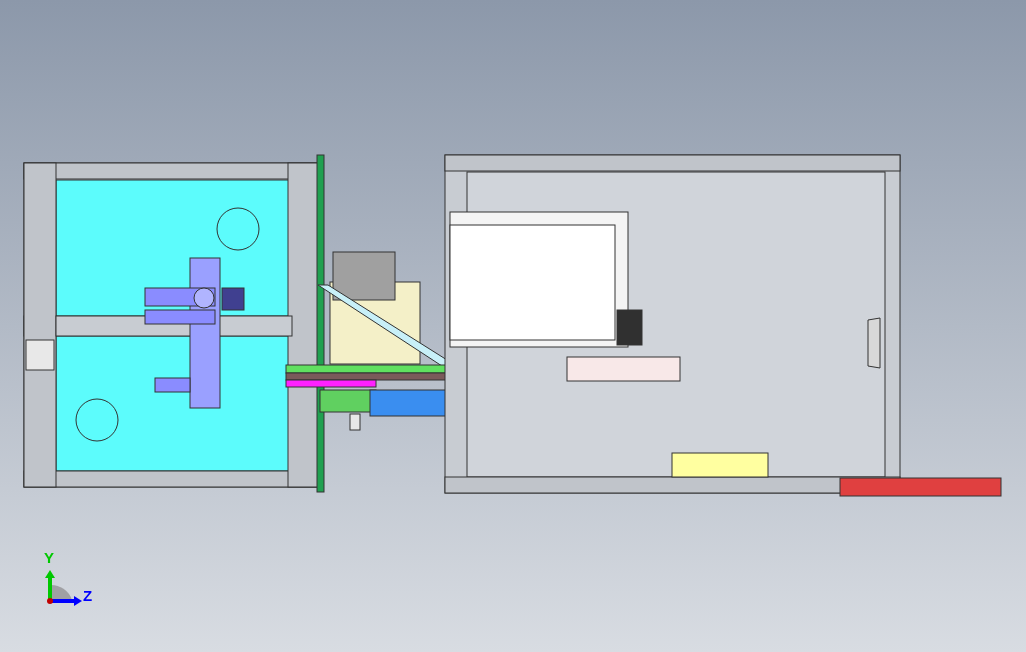  What do you see at coordinates (49, 557) in the screenshot?
I see `y-axis-label: Y` at bounding box center [49, 557].